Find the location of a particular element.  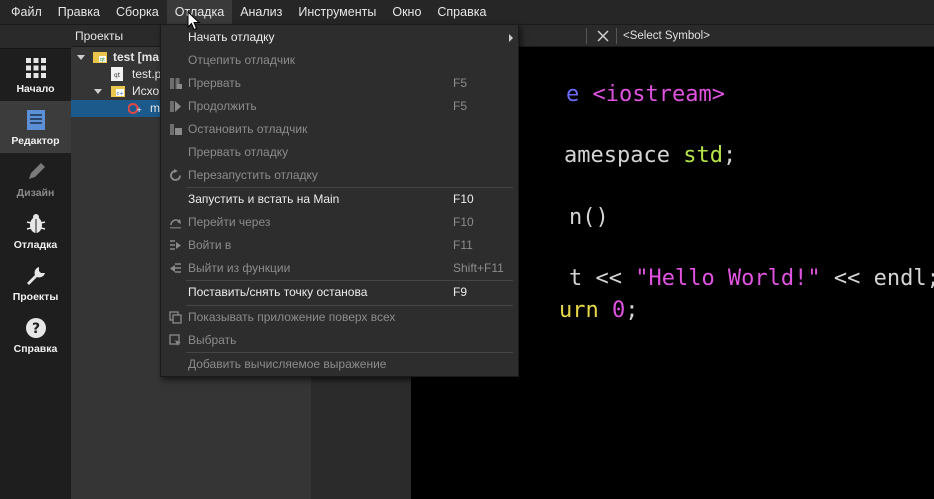

submenu-arrow-icon is located at coordinates (511, 38).